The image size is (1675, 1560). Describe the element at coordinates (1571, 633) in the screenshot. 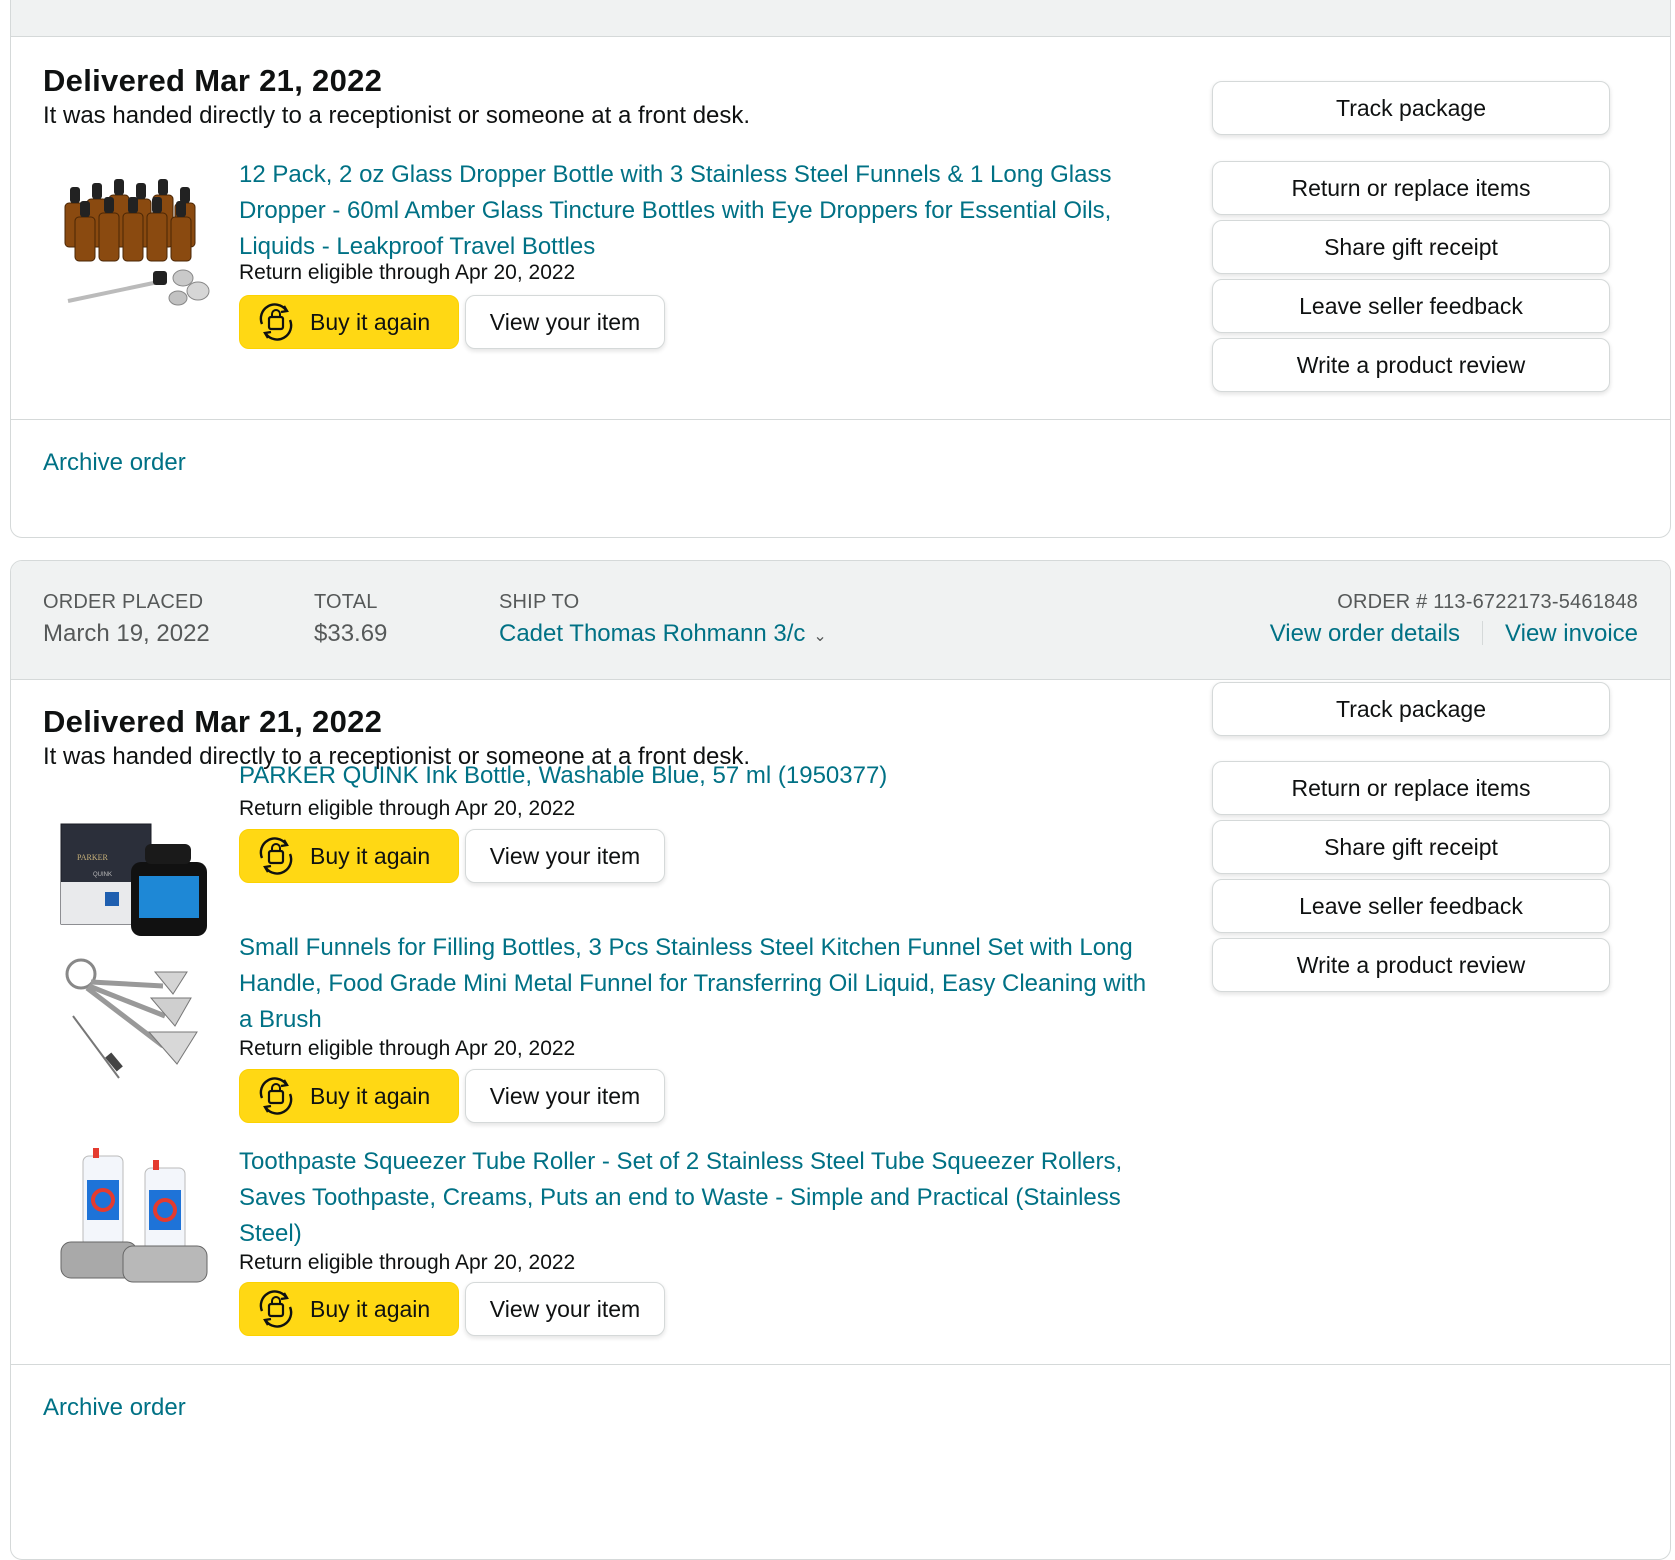

I see `view-invoice-link: View invoice` at that location.